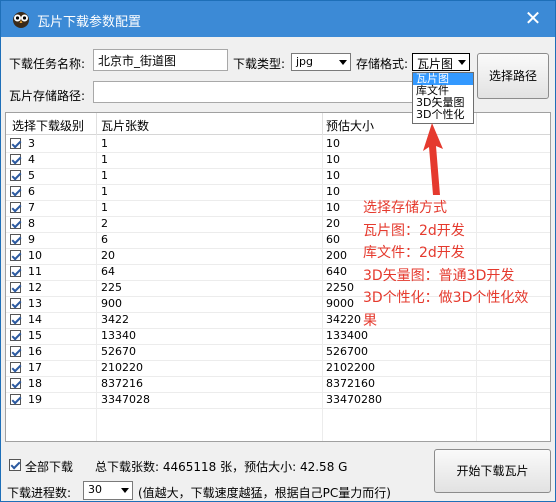 The width and height of the screenshot is (556, 502). Describe the element at coordinates (47, 96) in the screenshot. I see `tile-path-label: 瓦片存储路径:` at that location.